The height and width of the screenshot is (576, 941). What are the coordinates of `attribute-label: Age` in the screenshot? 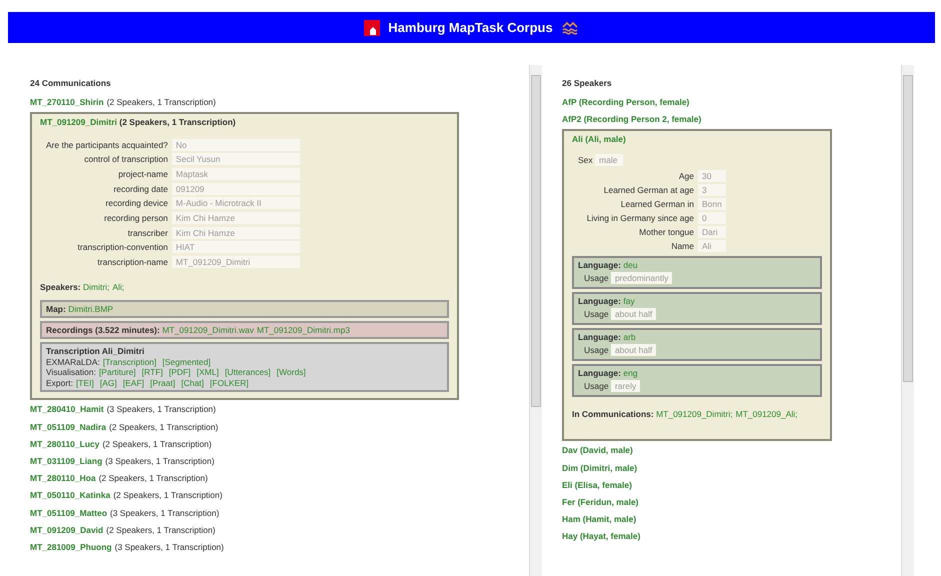 It's located at (686, 177).